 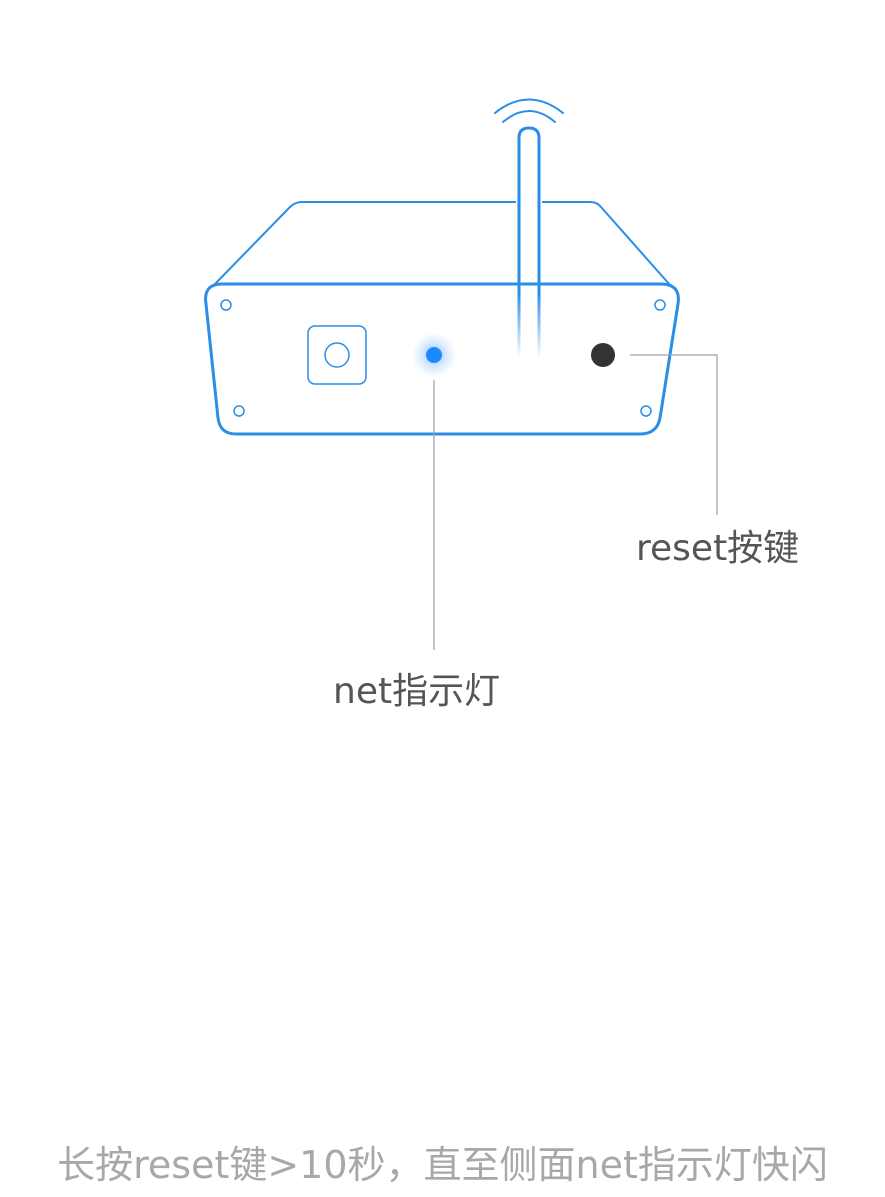 I want to click on reset-instruction-text: 长按reset键>10秒，直至侧面net指示灯快闪, so click(x=442, y=1165).